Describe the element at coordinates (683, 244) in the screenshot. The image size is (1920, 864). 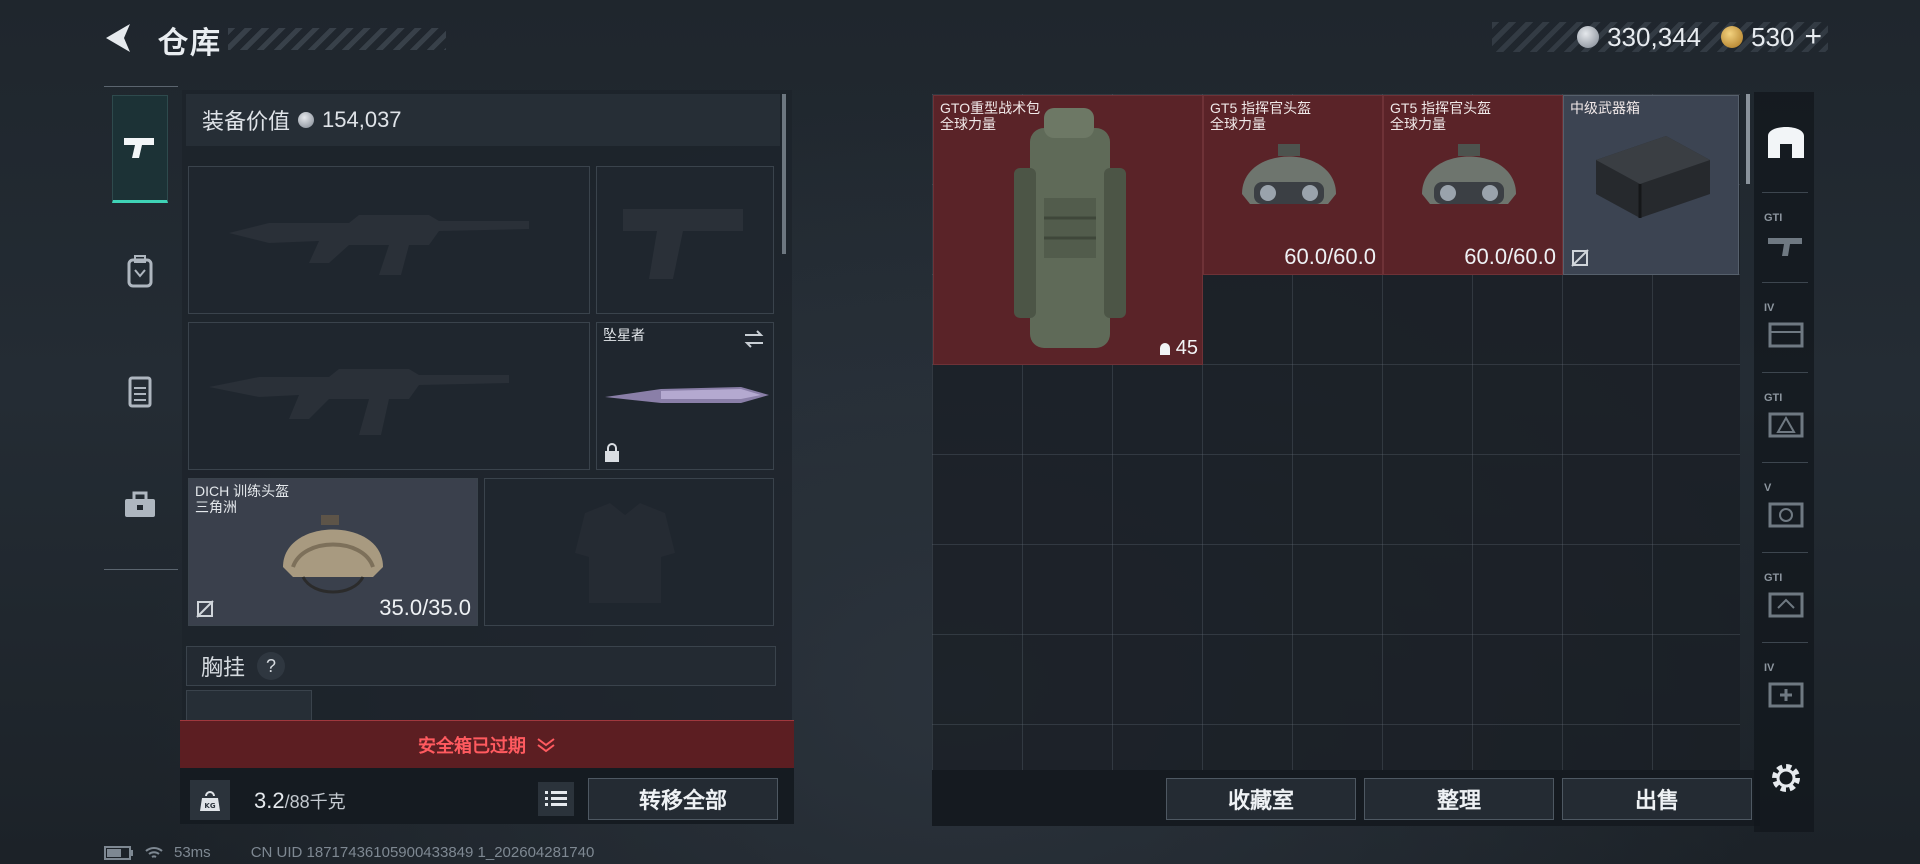
I see `pistol-silhouette-icon` at that location.